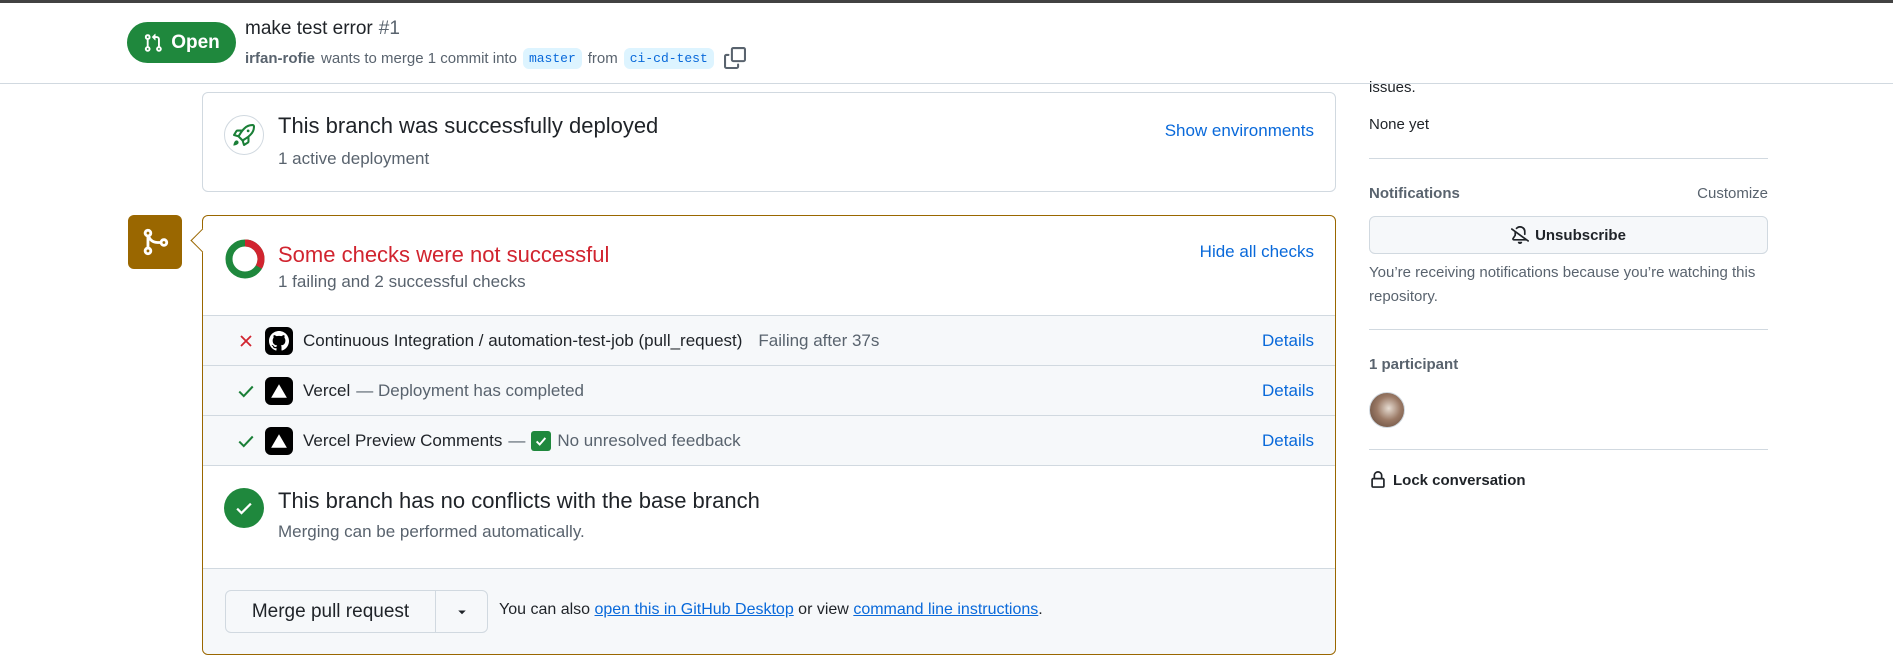 This screenshot has width=1893, height=667. I want to click on check-name: Vercel, so click(327, 390).